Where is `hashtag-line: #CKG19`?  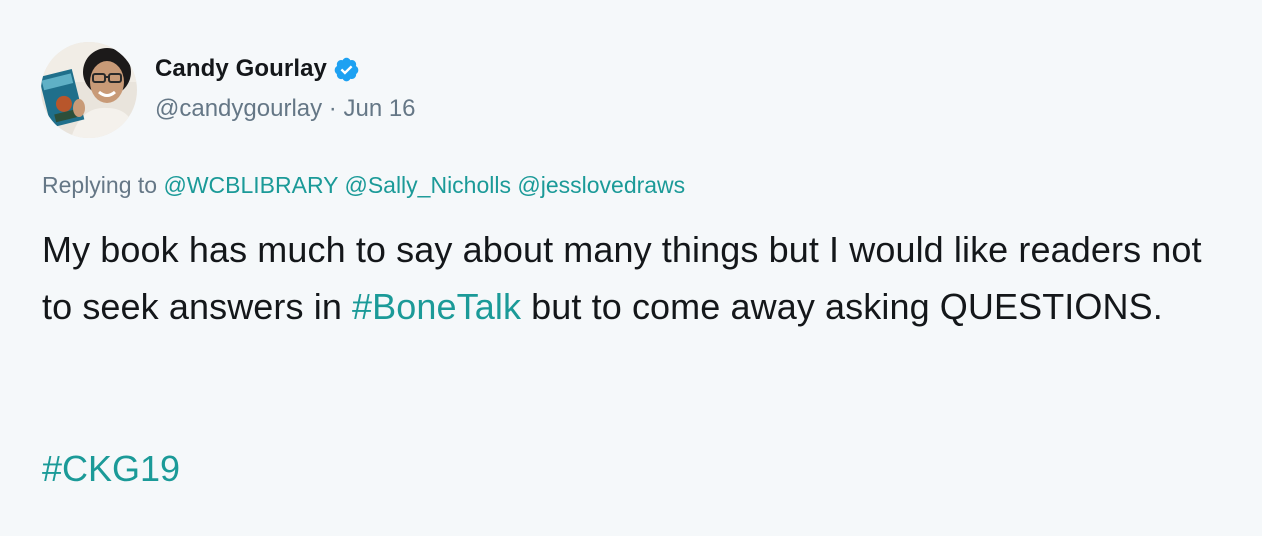
hashtag-line: #CKG19 is located at coordinates (111, 468).